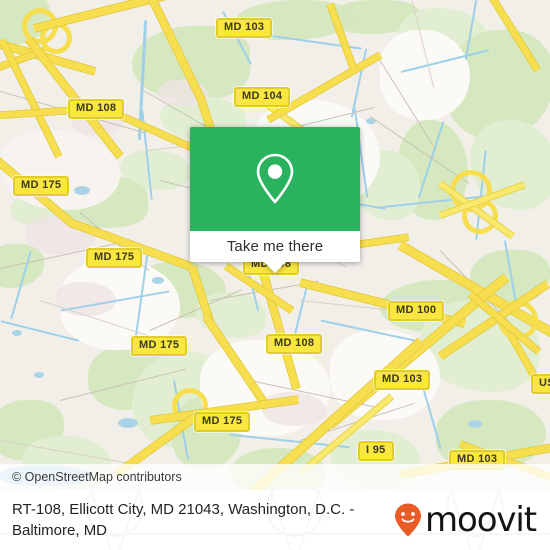 Image resolution: width=550 pixels, height=550 pixels. Describe the element at coordinates (275, 477) in the screenshot. I see `map-attribution-bar: © OpenStreetMap contributors` at that location.